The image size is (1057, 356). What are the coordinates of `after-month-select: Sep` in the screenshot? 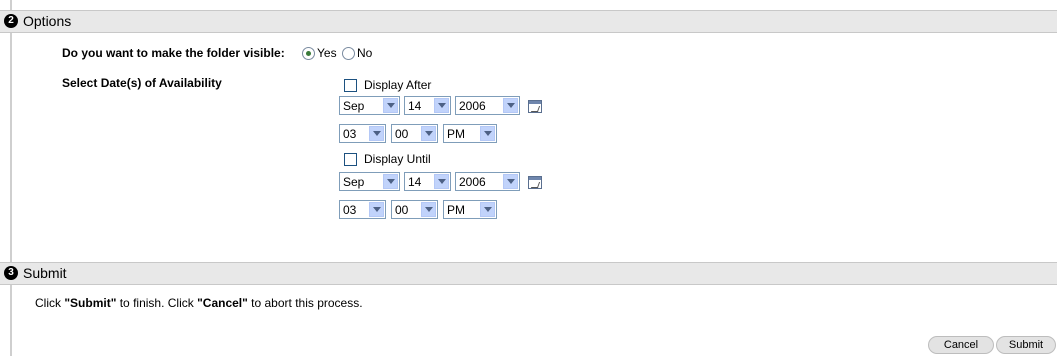 It's located at (369, 105).